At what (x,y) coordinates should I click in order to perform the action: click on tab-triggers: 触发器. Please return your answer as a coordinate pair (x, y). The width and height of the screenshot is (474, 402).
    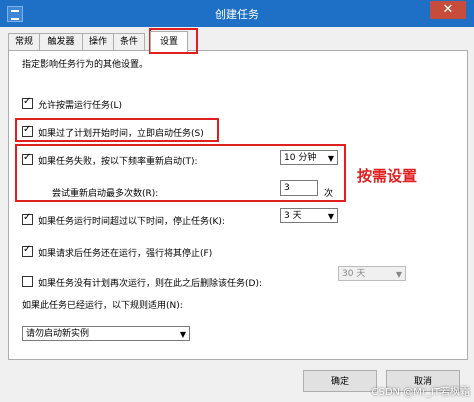
    Looking at the image, I should click on (61, 41).